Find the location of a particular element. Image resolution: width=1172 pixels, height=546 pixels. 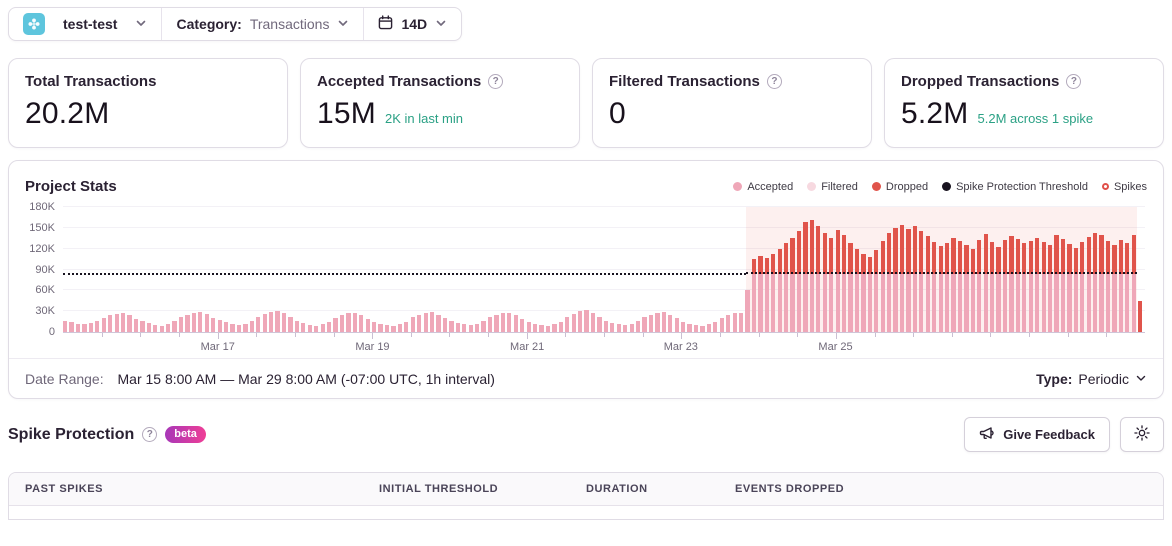

legend-item-filtered: Filtered is located at coordinates (832, 187).